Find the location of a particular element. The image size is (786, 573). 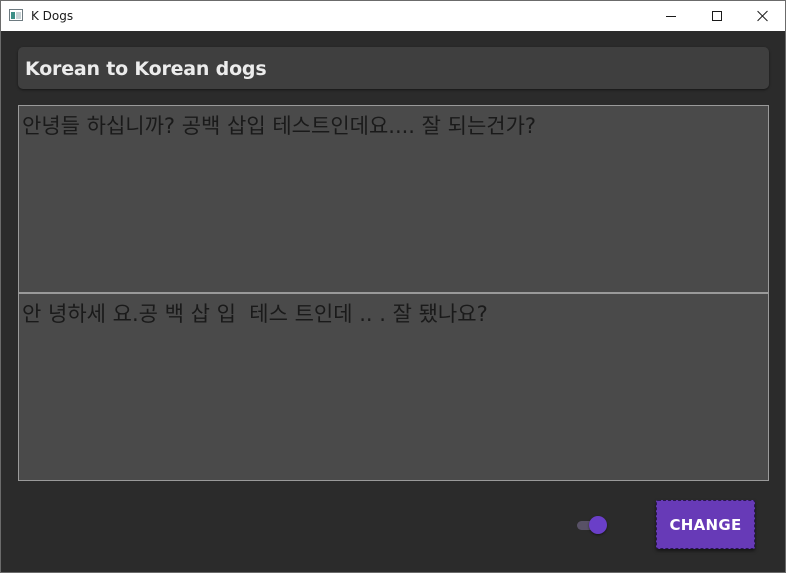

window-title: K Dogs is located at coordinates (52, 16).